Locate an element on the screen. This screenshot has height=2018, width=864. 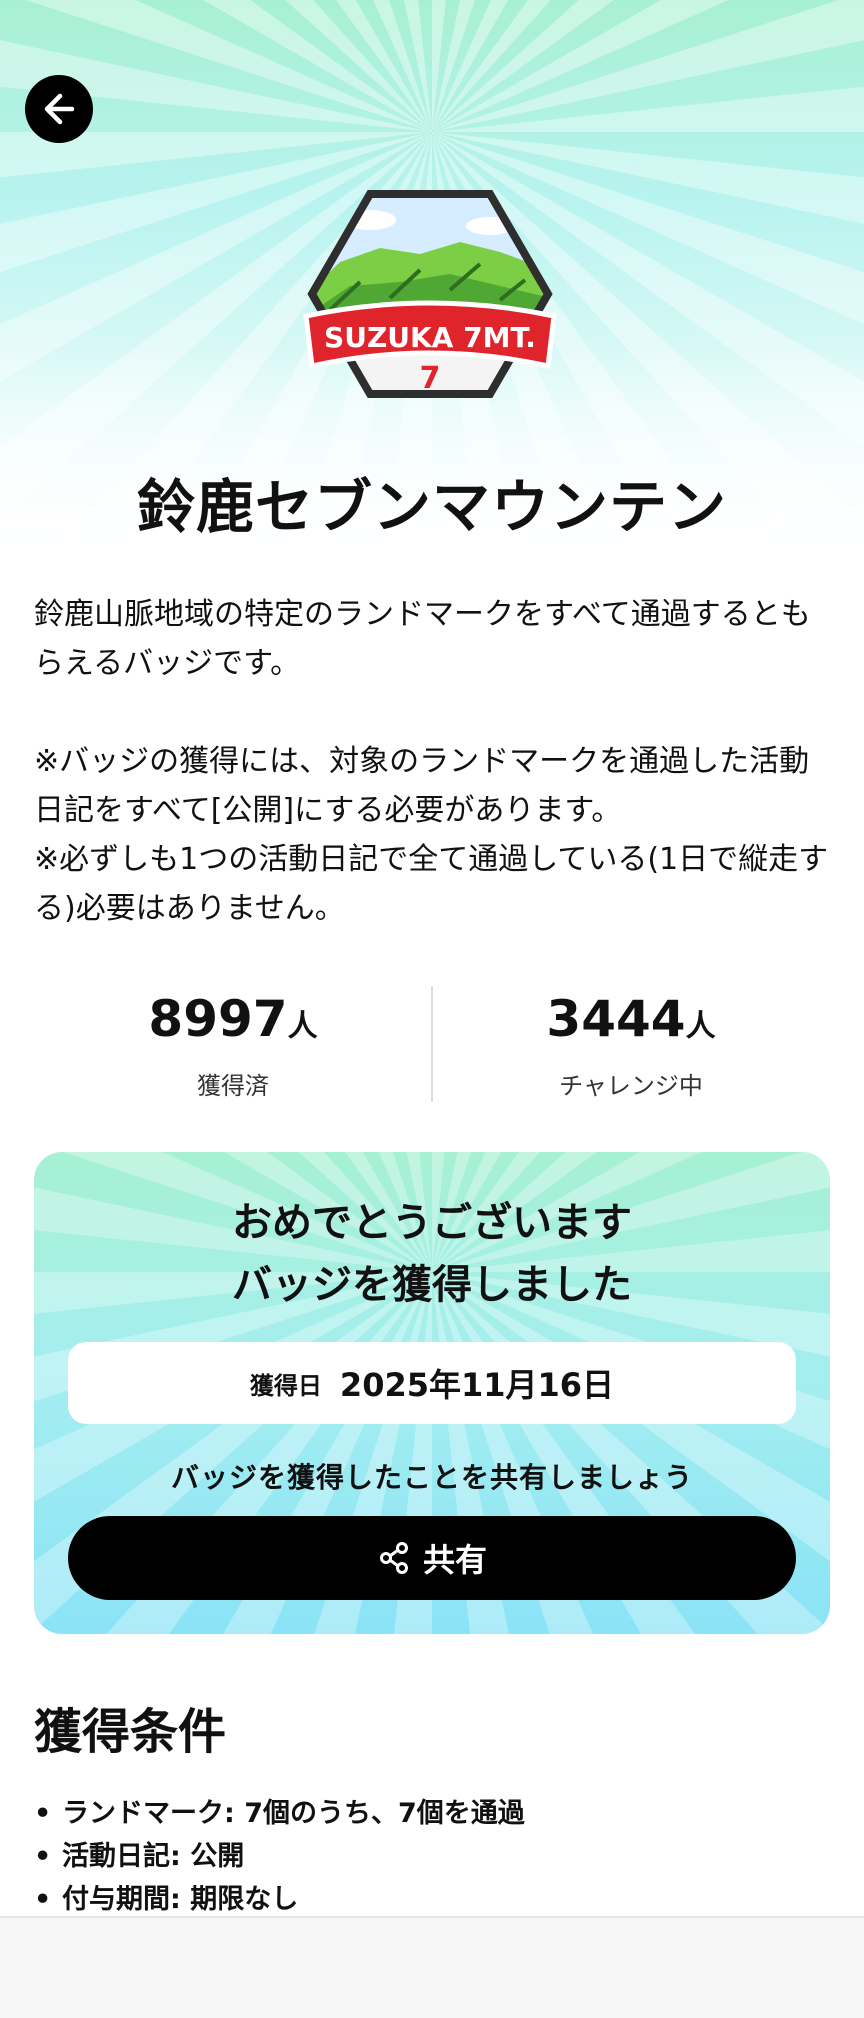
stat-acquired-unit: 人 is located at coordinates (302, 1026).